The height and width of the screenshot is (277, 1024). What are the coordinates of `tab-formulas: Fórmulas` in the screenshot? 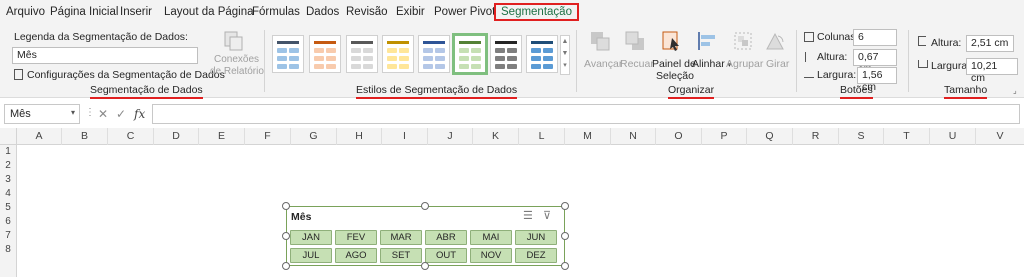 It's located at (276, 12).